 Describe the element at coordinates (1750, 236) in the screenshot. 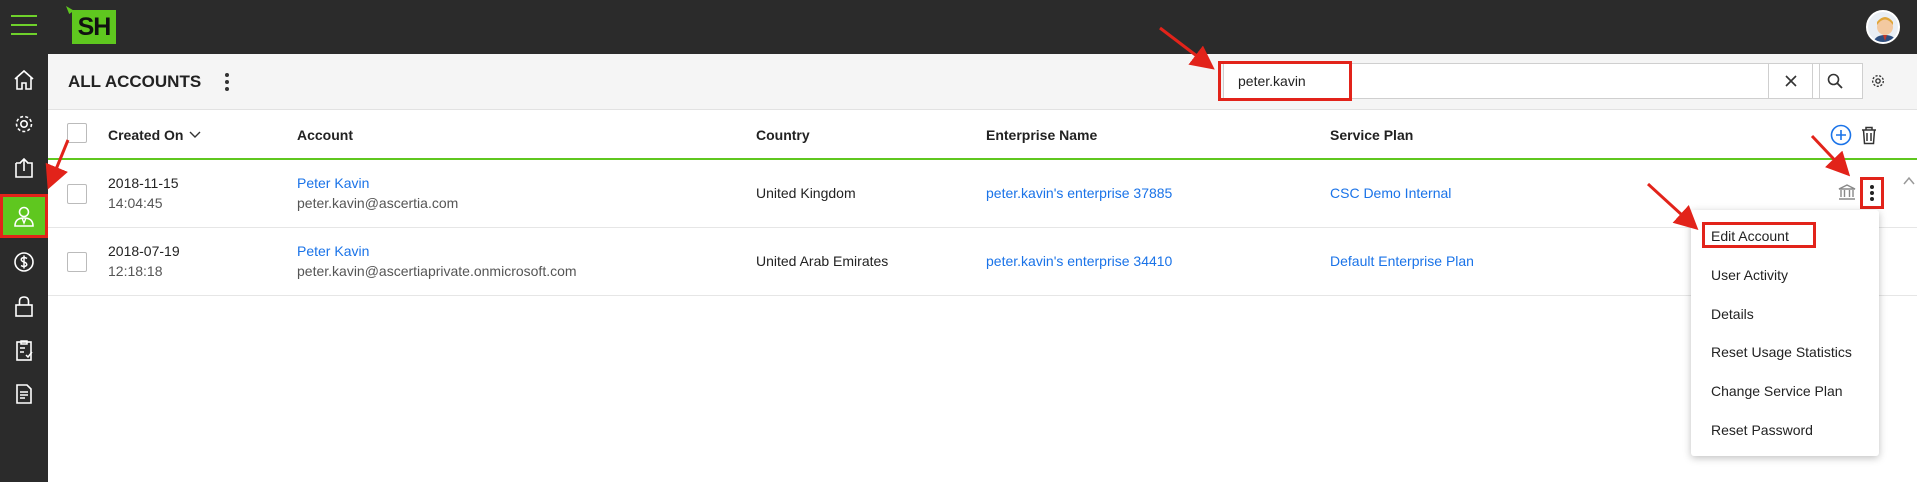

I see `menu-item-edit-account: Edit Account` at that location.